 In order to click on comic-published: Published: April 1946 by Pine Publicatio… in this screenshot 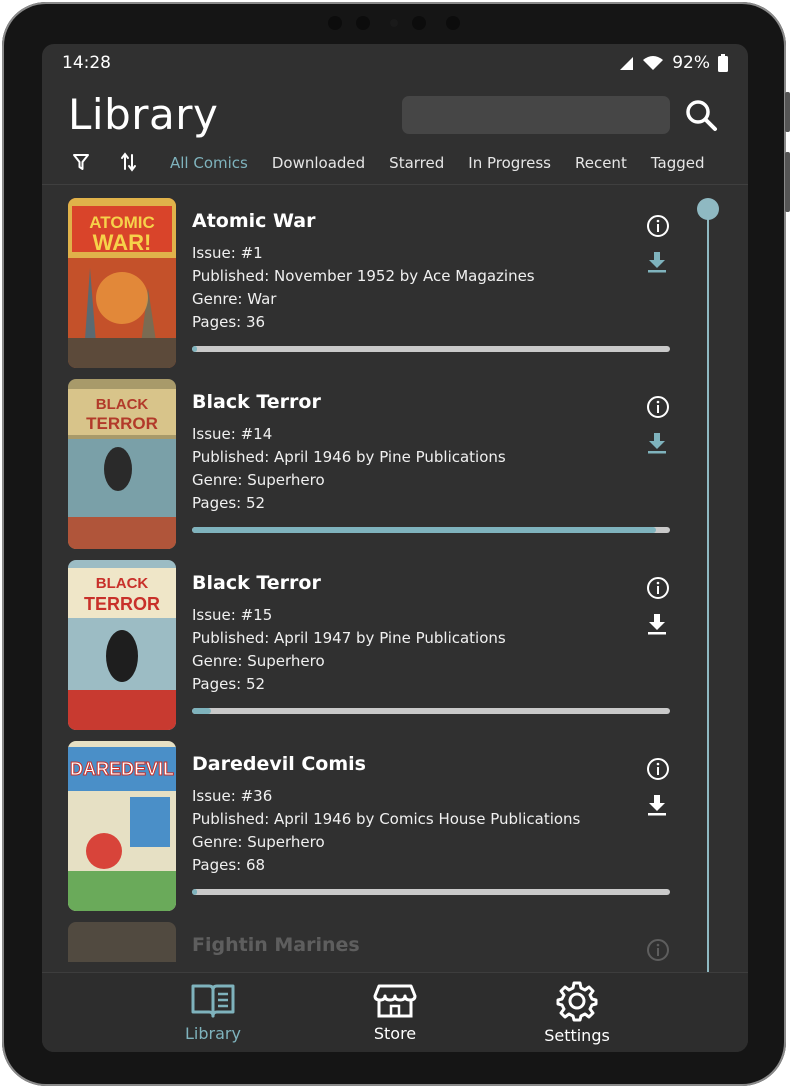, I will do `click(349, 457)`.